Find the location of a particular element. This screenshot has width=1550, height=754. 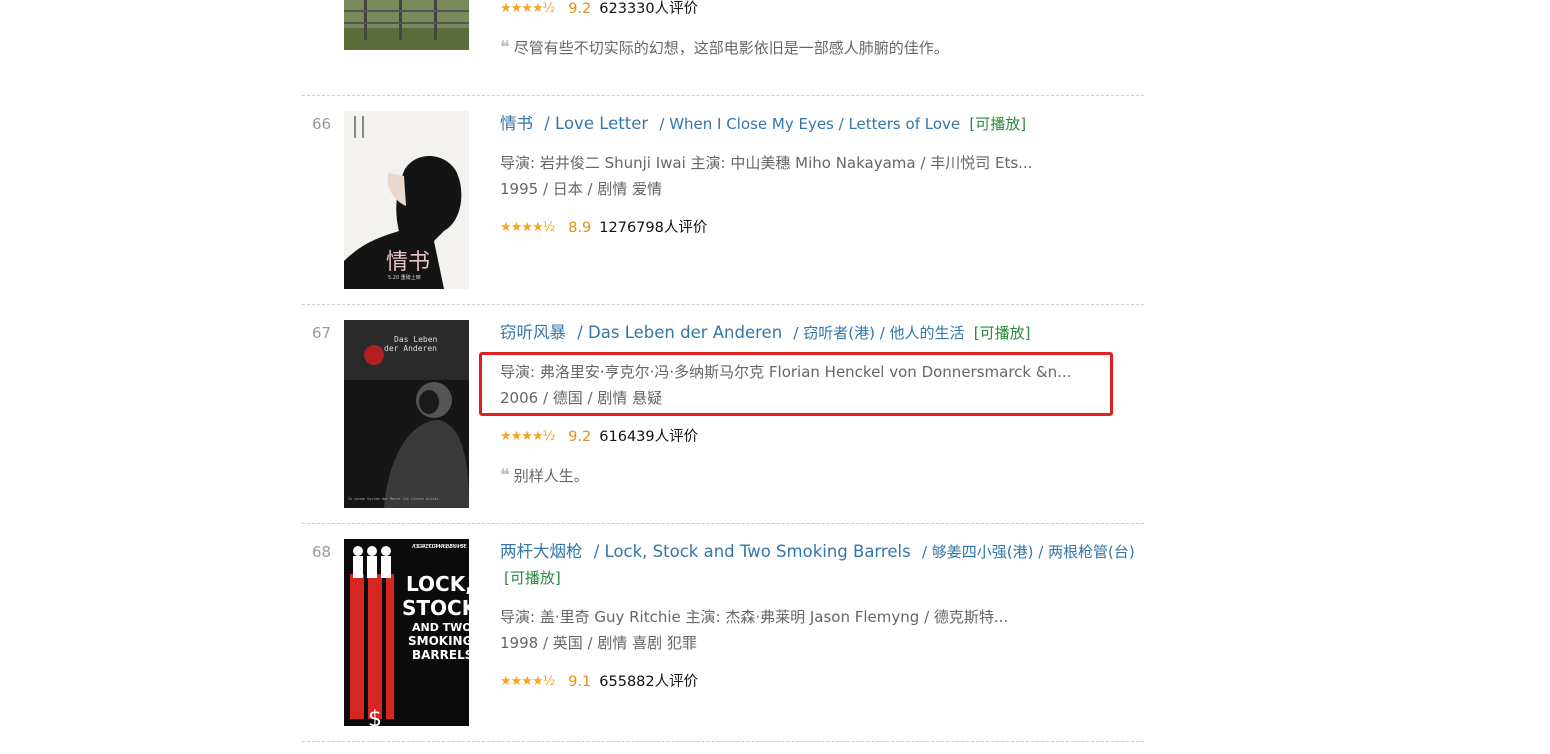

poster-title-l2: STOCK is located at coordinates (435, 608).